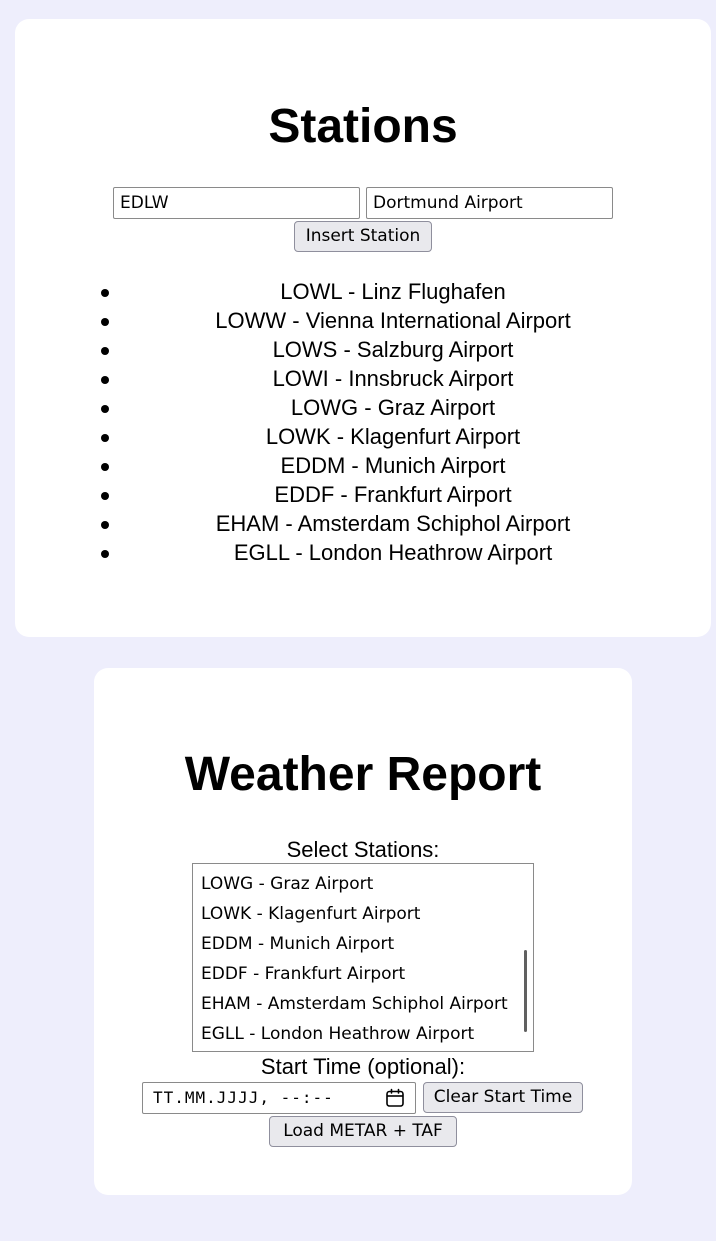 The width and height of the screenshot is (716, 1241). I want to click on station-list-item-label: EHAM - Amsterdam Schiphol Airport, so click(393, 523).